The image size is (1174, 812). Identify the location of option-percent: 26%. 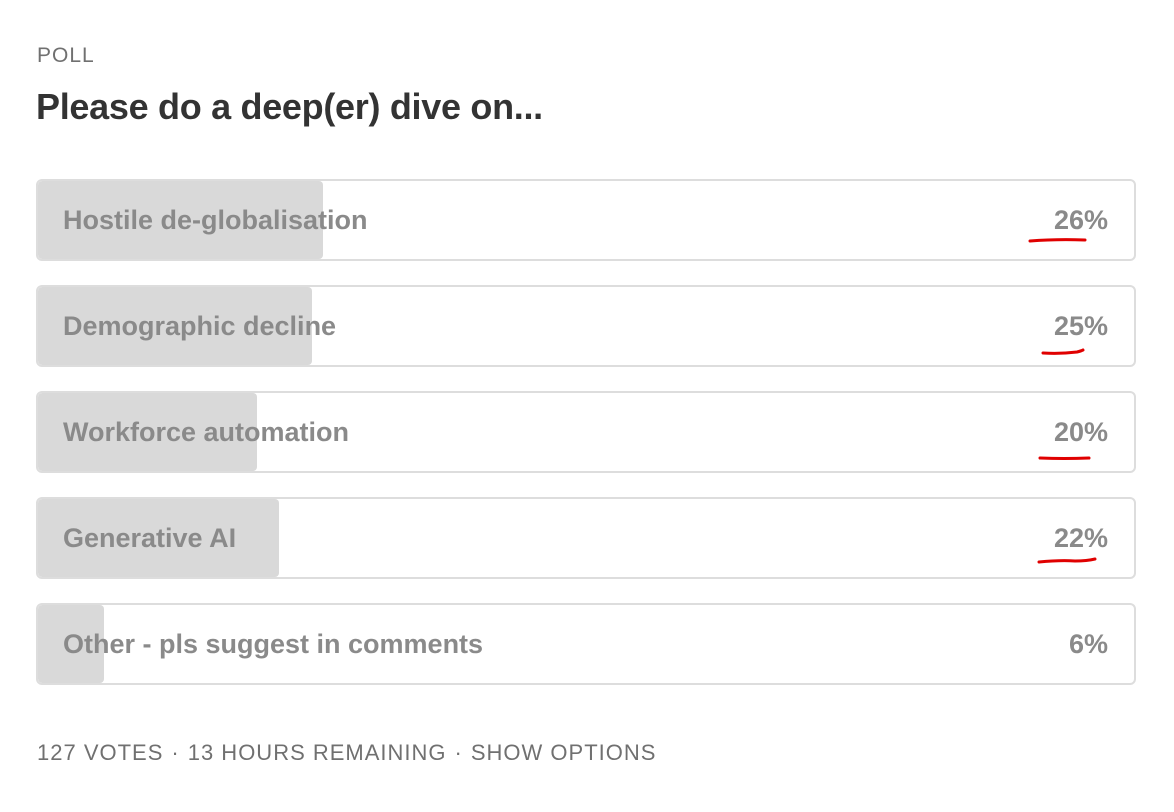
(1080, 220).